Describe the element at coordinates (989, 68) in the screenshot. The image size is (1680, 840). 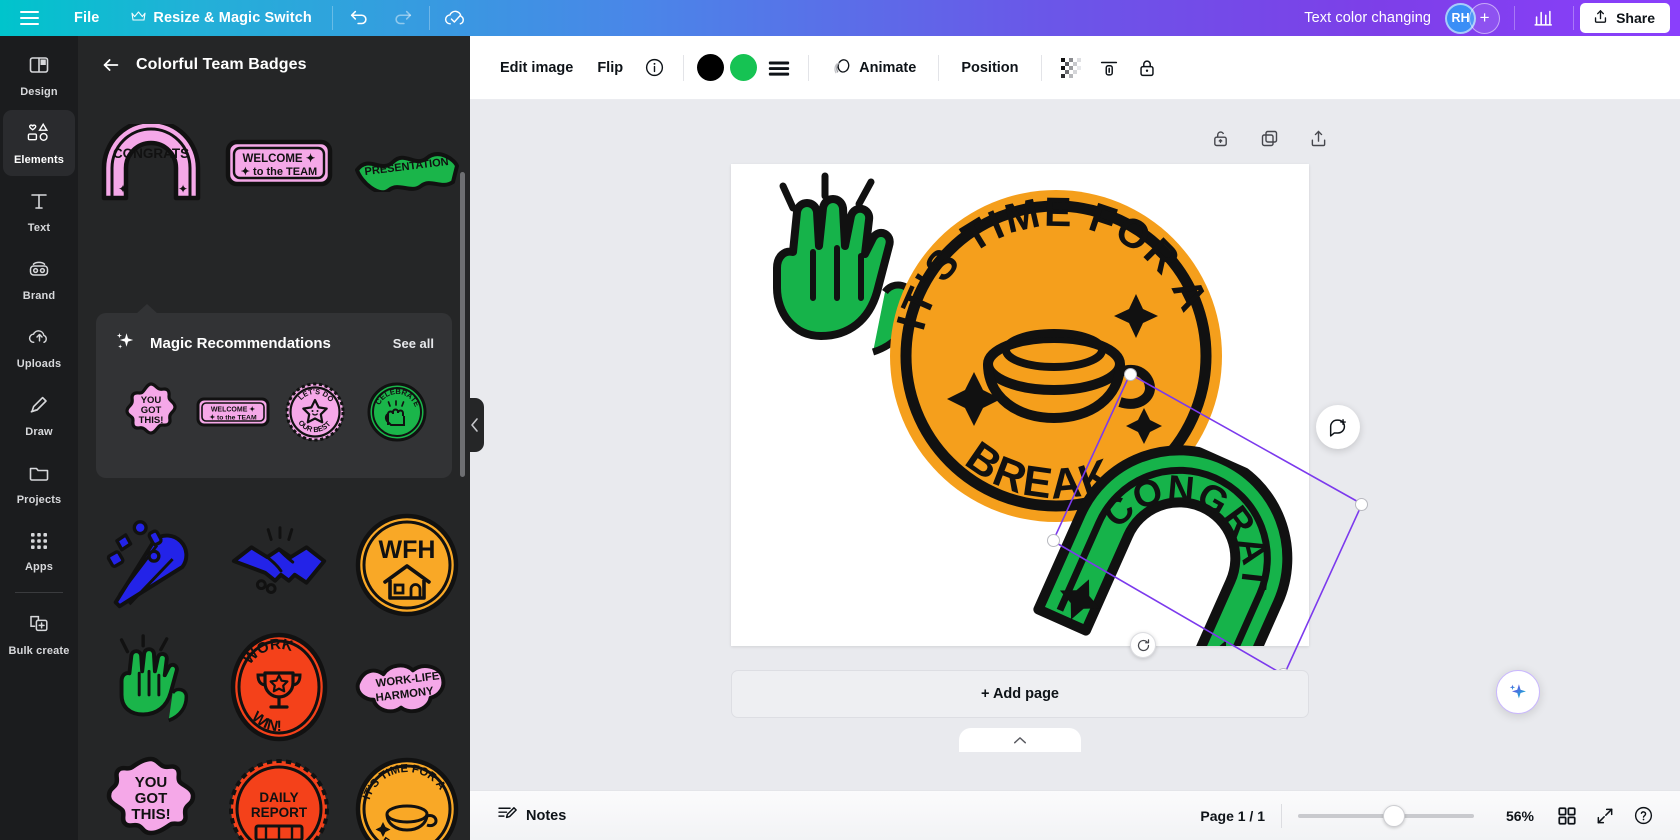
I see `position-button: Position` at that location.